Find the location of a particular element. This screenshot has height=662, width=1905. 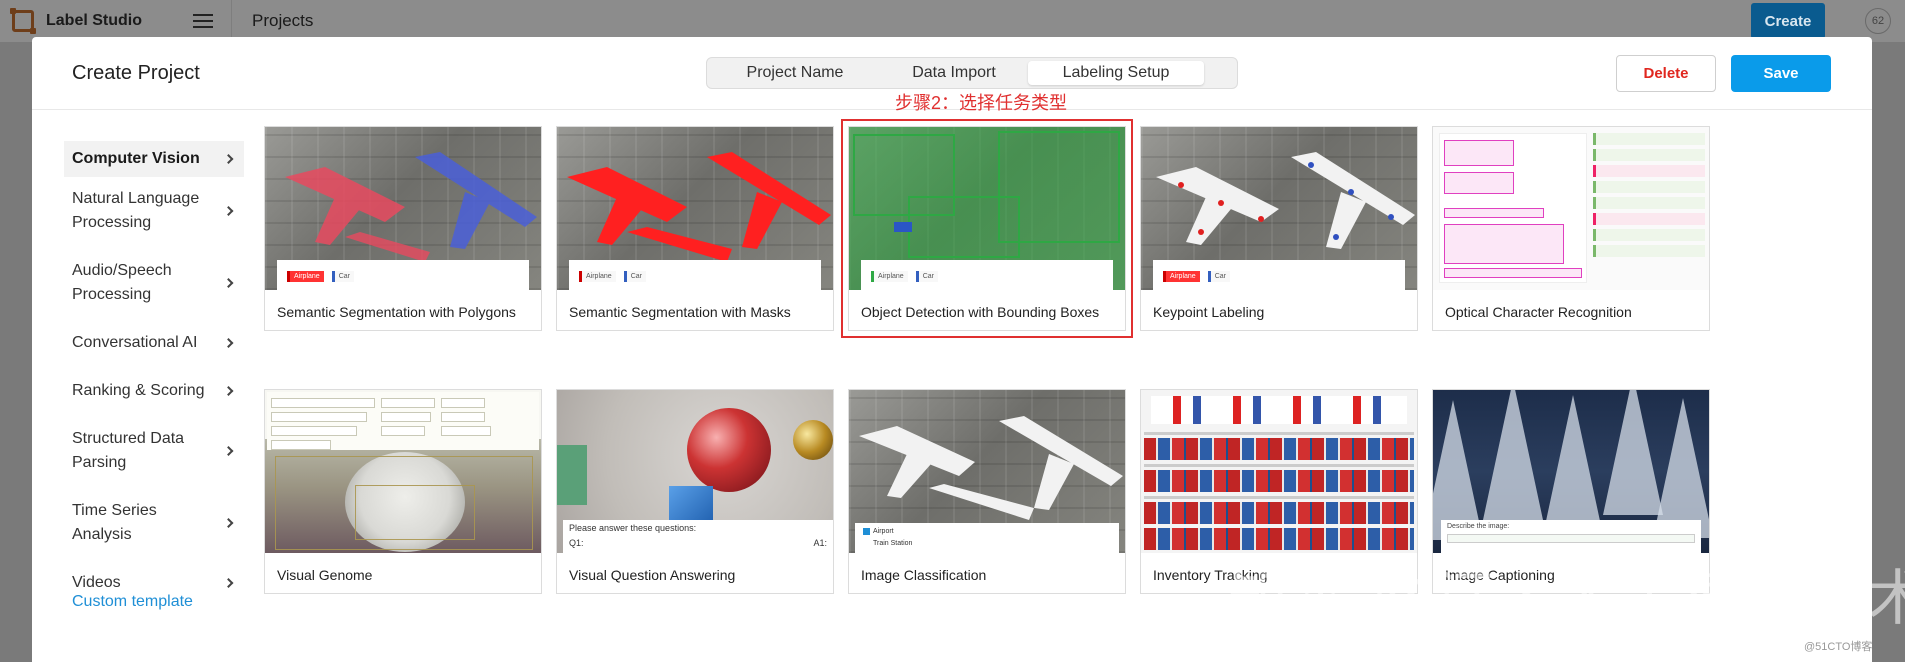

sidebar-item-conversational-ai: Conversational AI is located at coordinates (154, 343).